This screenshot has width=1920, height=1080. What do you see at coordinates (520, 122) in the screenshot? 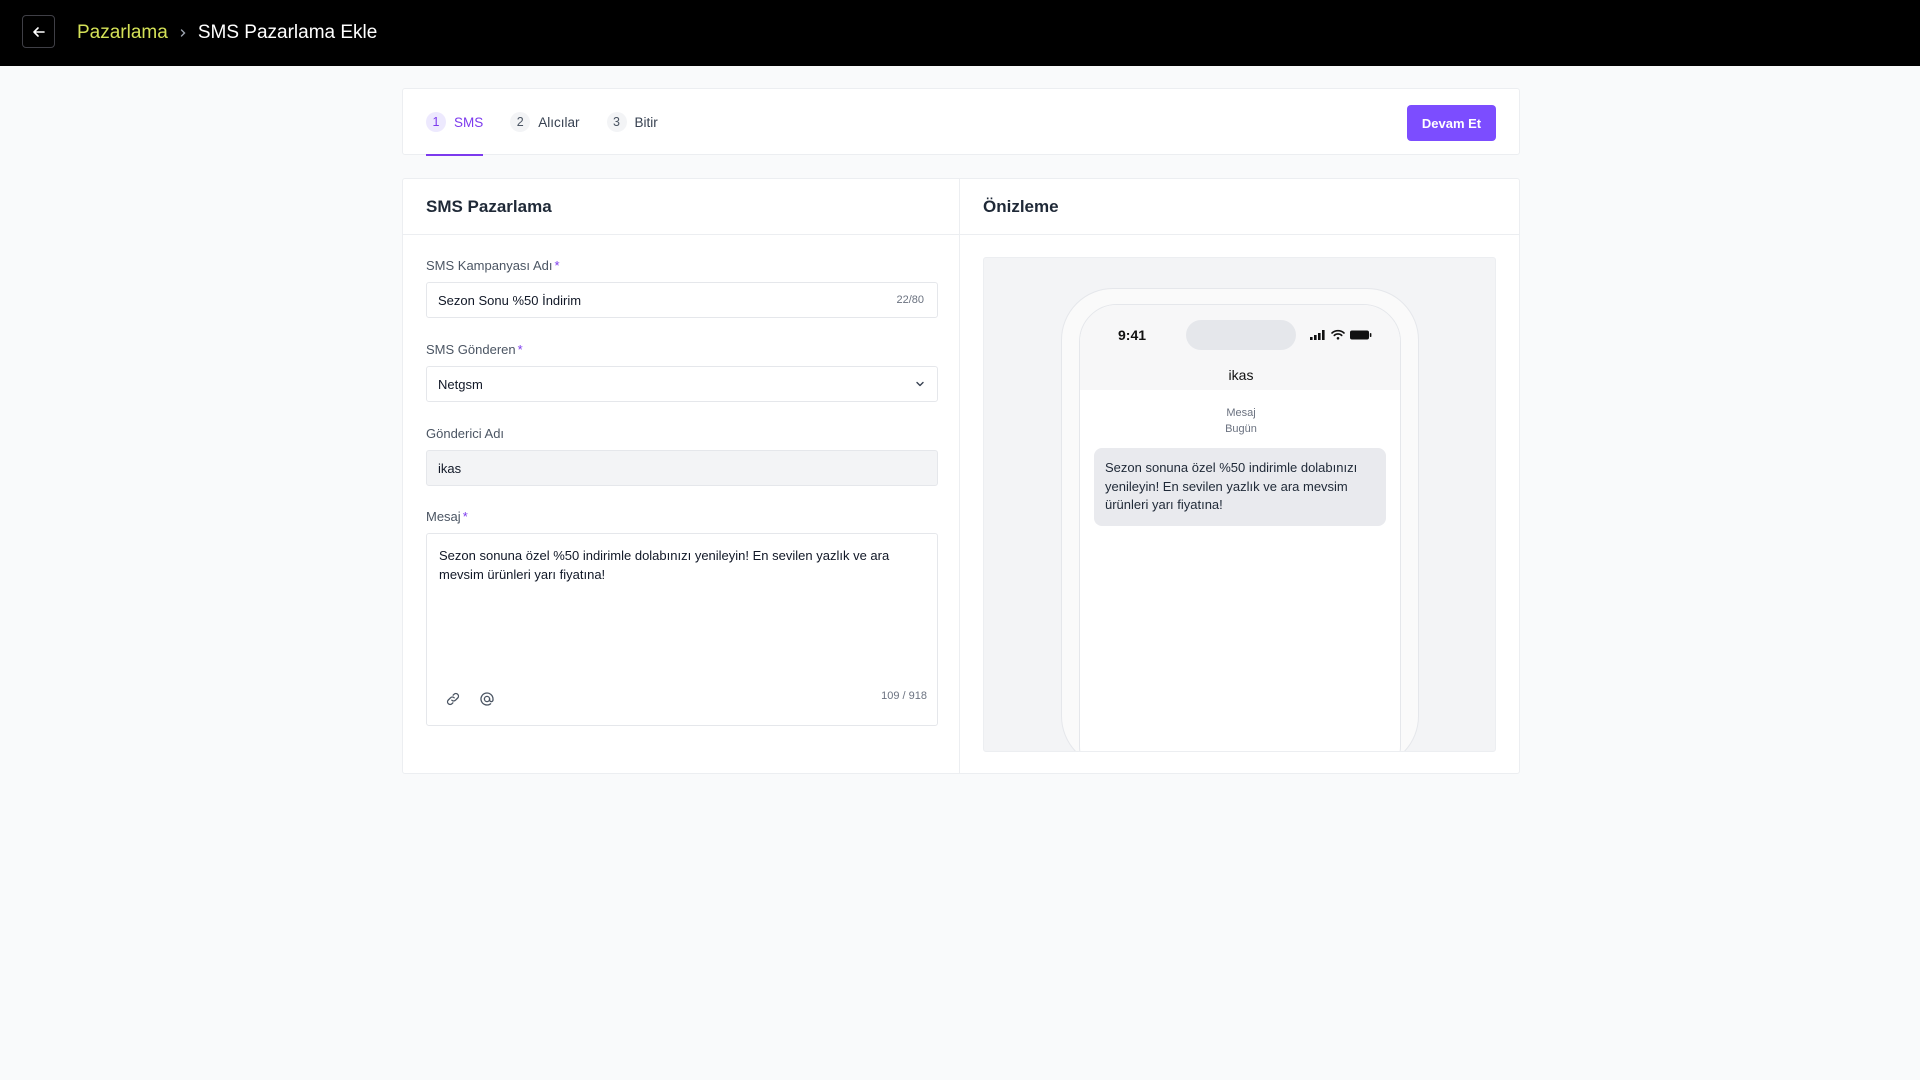
I see `step-number: 2` at bounding box center [520, 122].